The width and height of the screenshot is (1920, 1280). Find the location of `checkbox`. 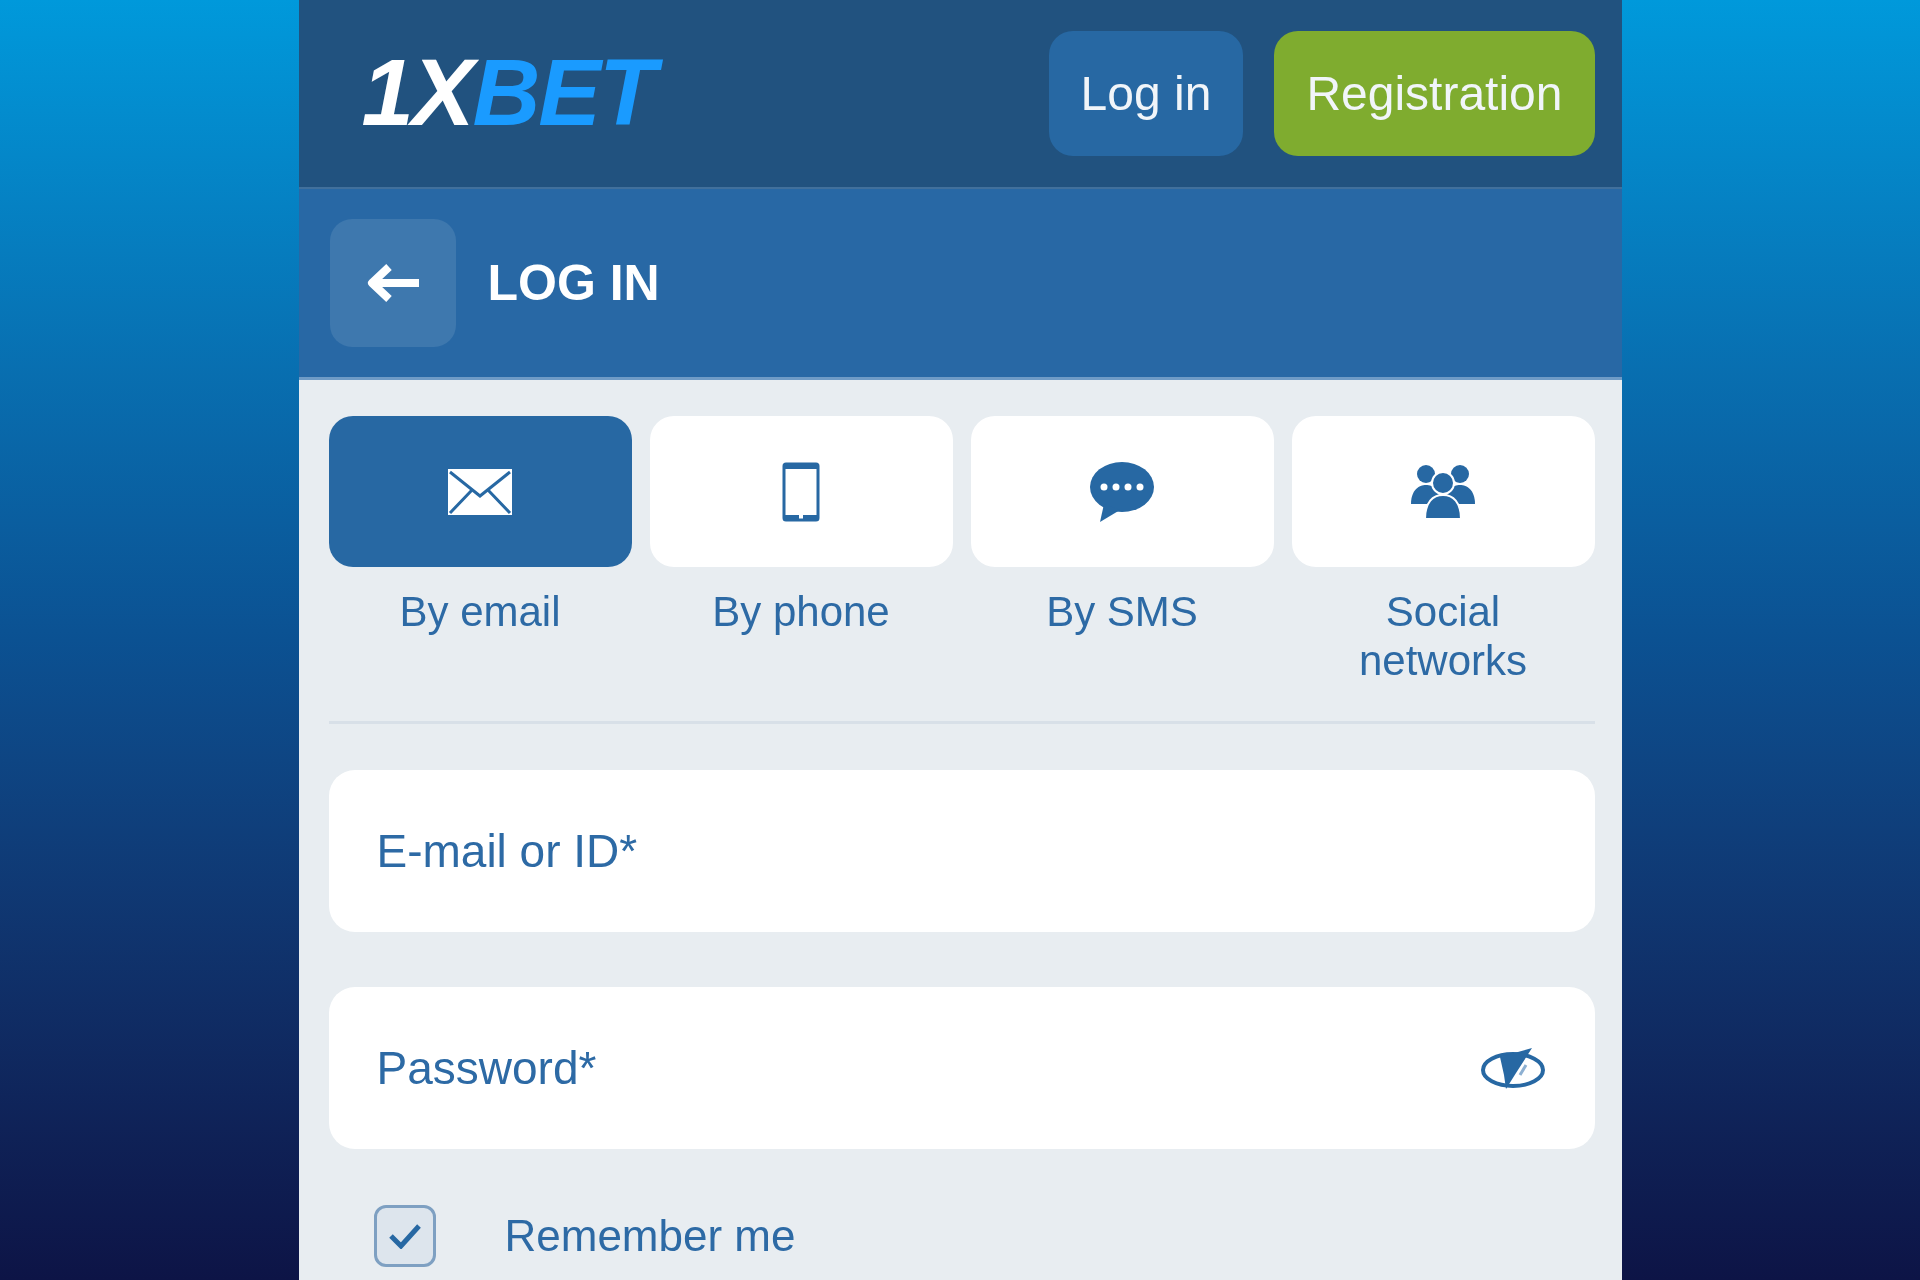

checkbox is located at coordinates (404, 1236).